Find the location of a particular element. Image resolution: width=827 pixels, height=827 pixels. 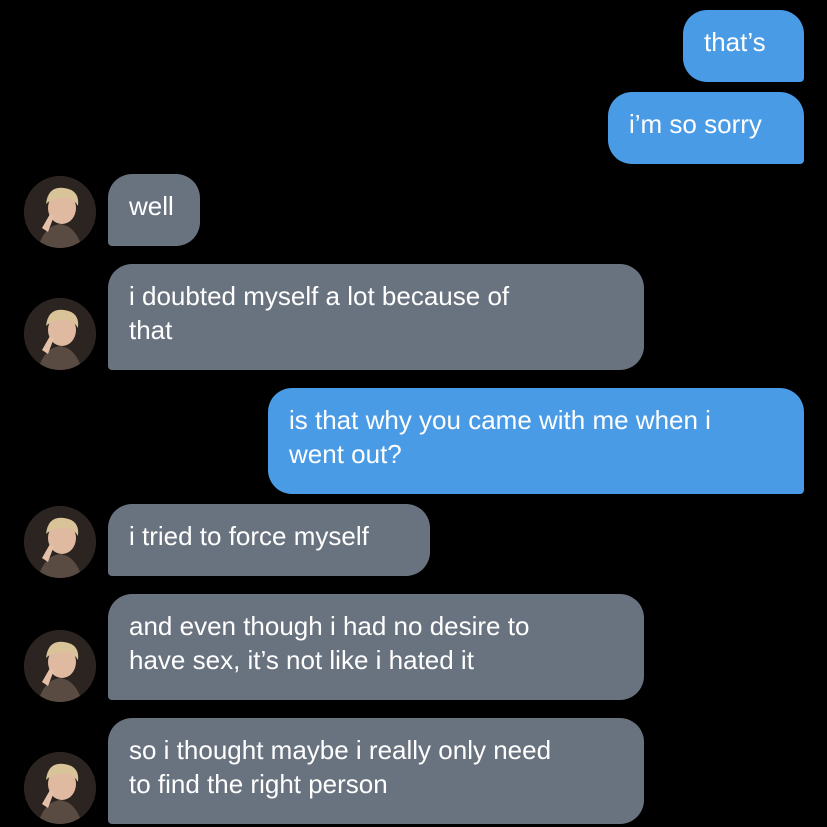

incoming-message: i tried to force myself is located at coordinates (269, 540).